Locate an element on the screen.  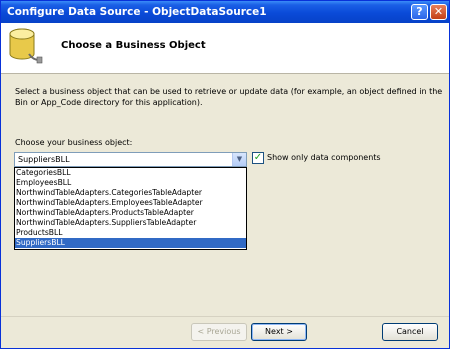
next-button: Next > is located at coordinates (279, 332).